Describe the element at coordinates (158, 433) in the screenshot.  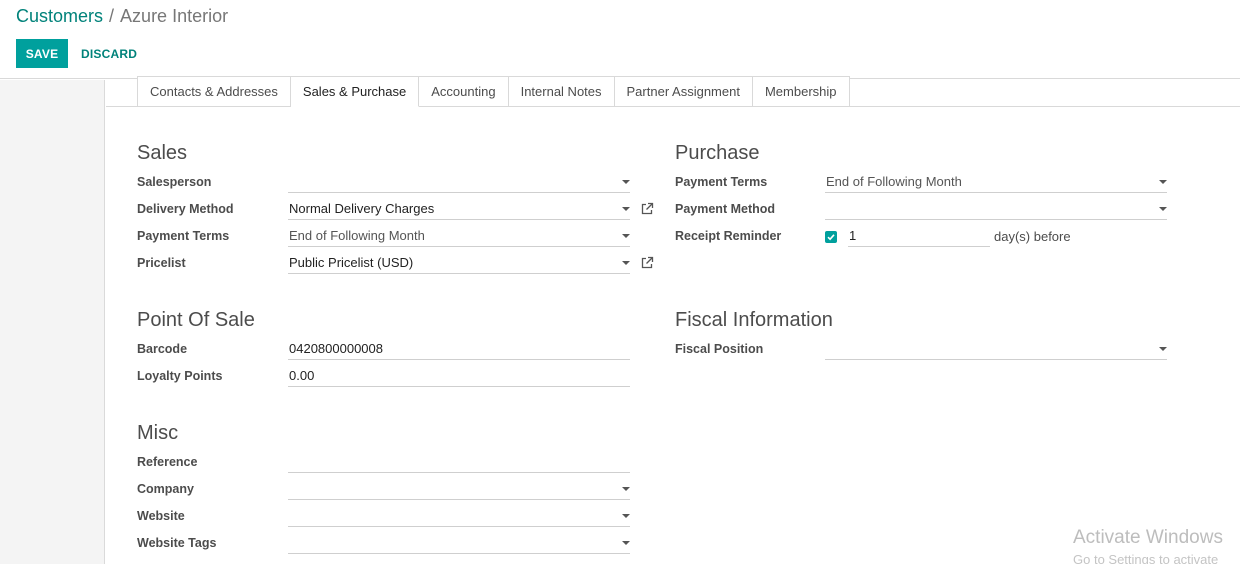
I see `misc-section-title: Misc` at that location.